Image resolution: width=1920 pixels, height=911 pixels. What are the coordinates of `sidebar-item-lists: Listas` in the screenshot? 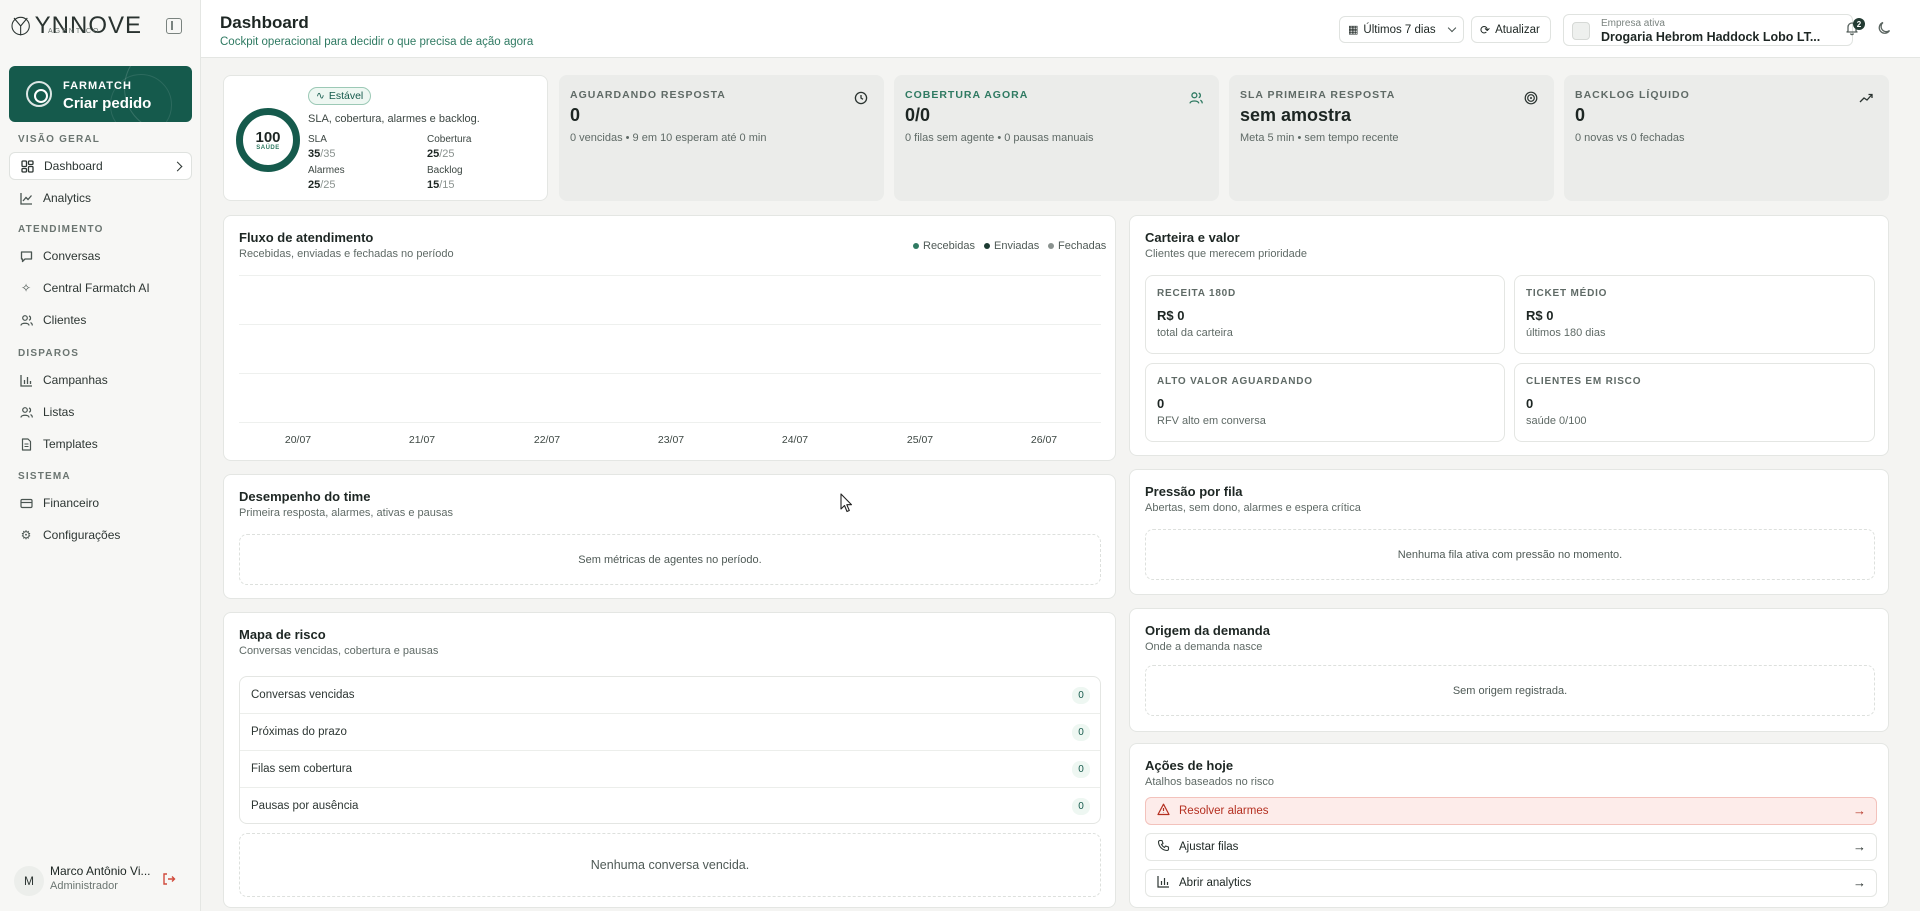 It's located at (100, 412).